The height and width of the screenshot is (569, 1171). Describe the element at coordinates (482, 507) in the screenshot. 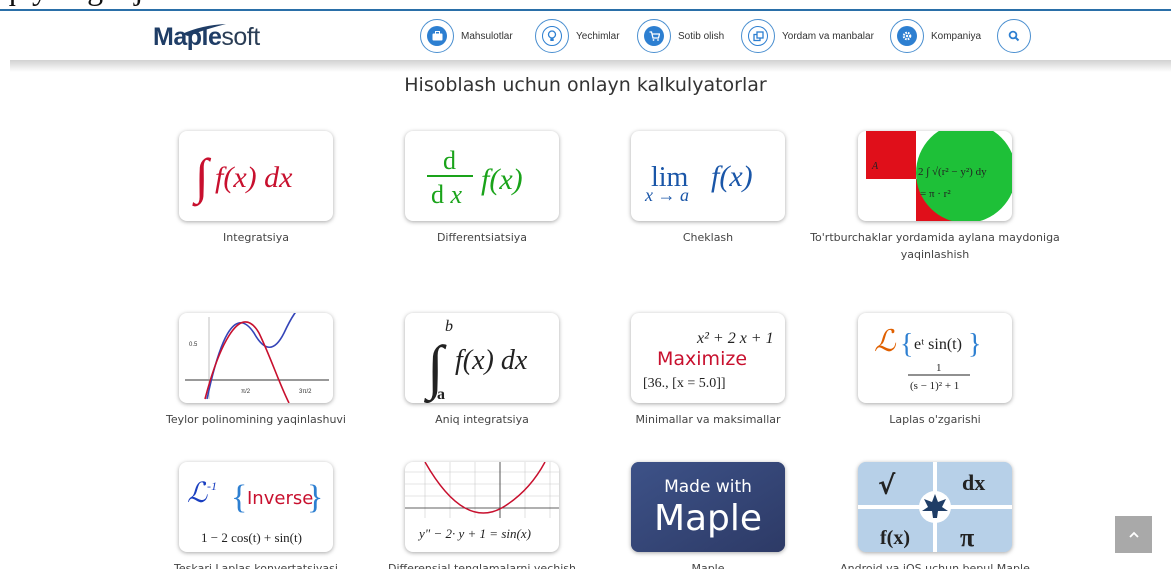

I see `card-thumbnail: y" − 2· y + 1 = sin(x)` at that location.